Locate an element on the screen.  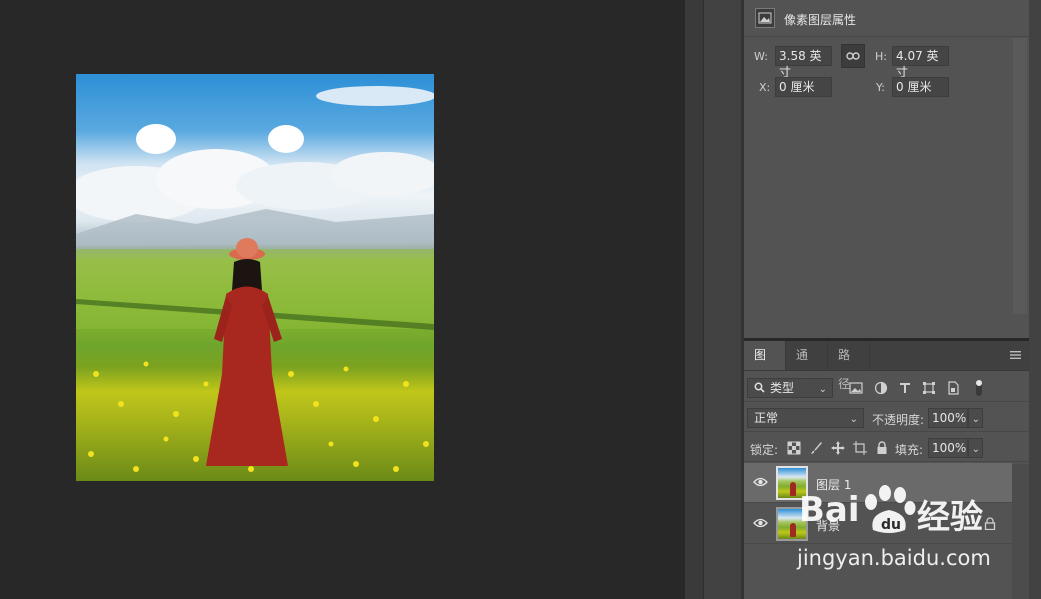
opacity-field: 100% is located at coordinates (948, 418).